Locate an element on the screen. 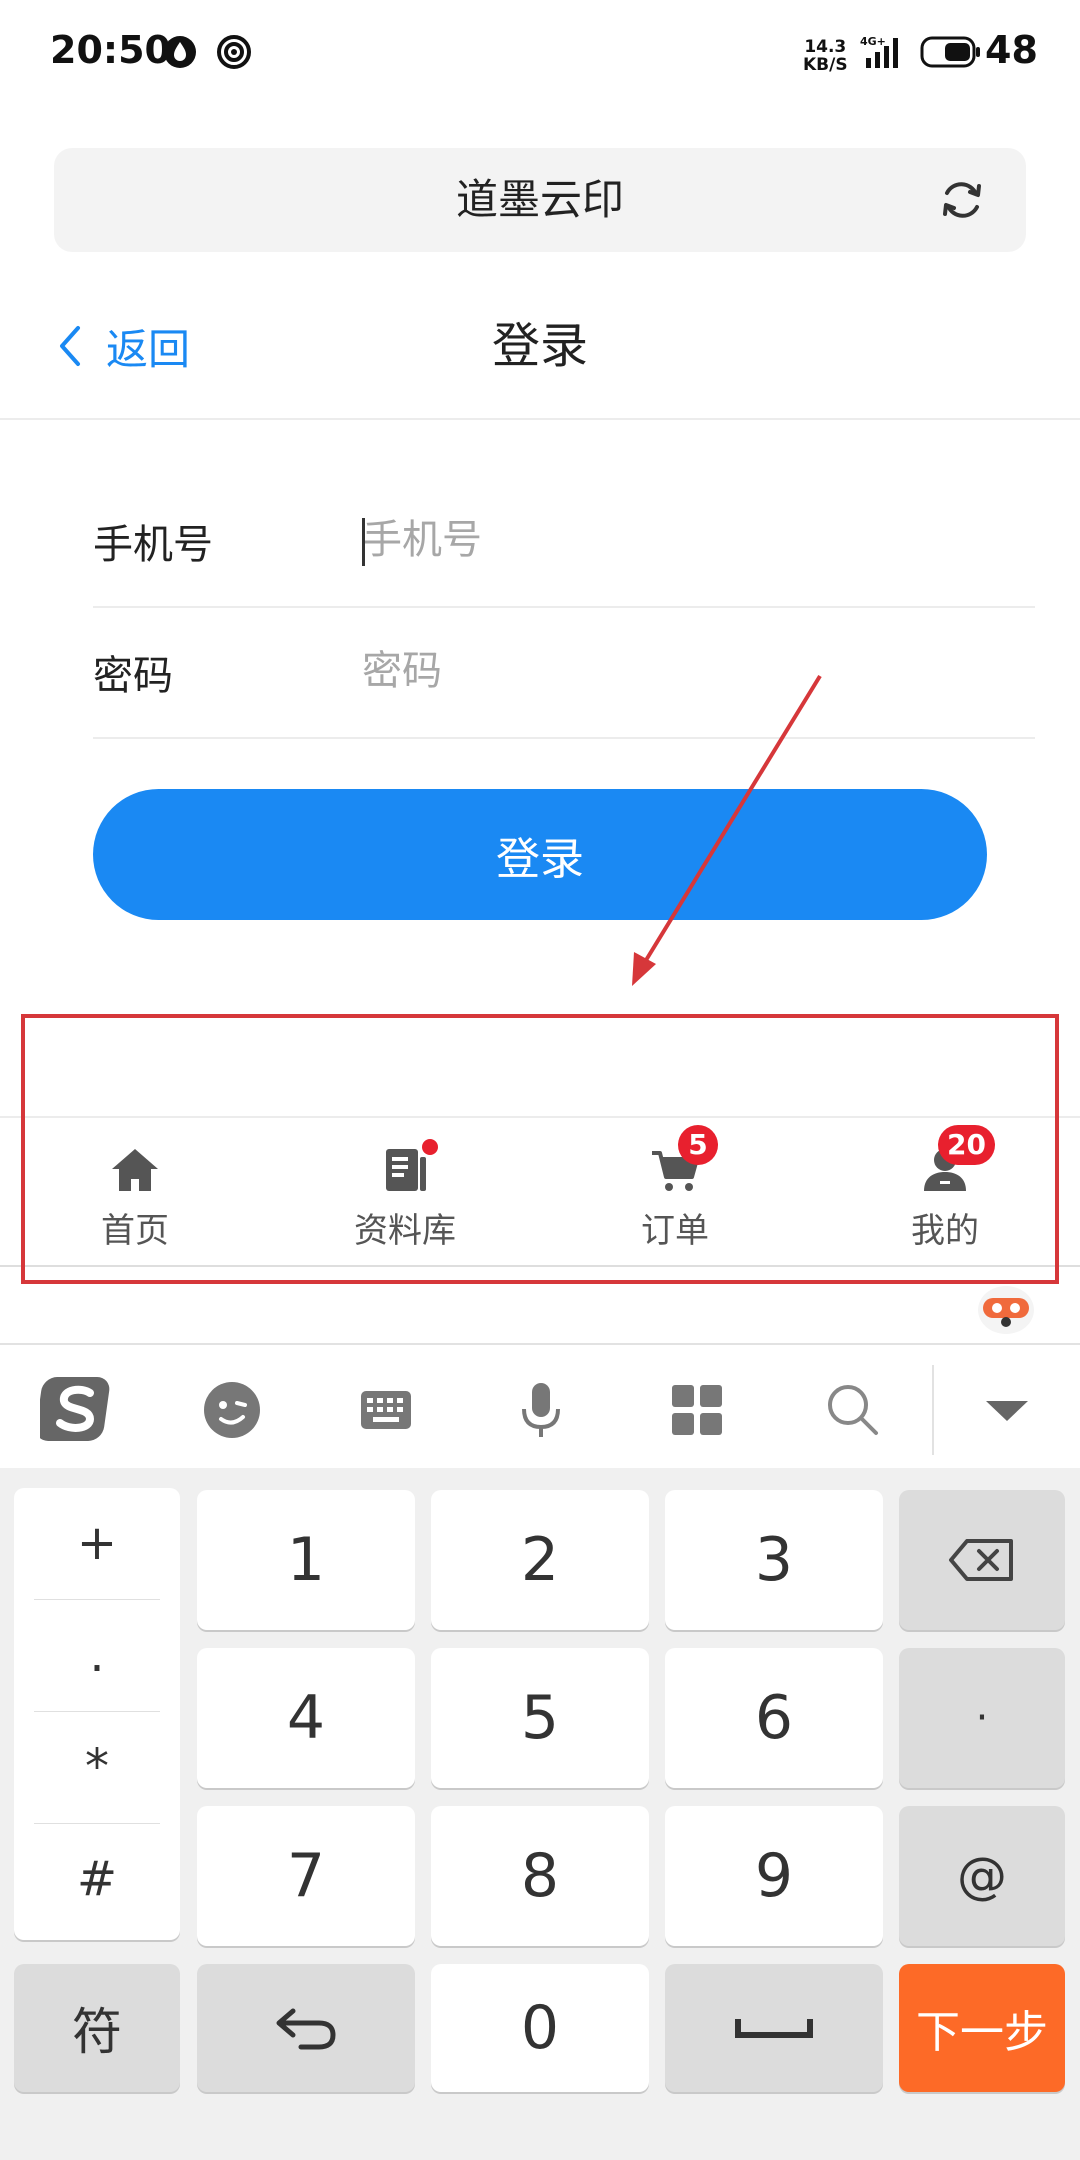 The height and width of the screenshot is (2160, 1080). login-button: 登录 is located at coordinates (540, 854).